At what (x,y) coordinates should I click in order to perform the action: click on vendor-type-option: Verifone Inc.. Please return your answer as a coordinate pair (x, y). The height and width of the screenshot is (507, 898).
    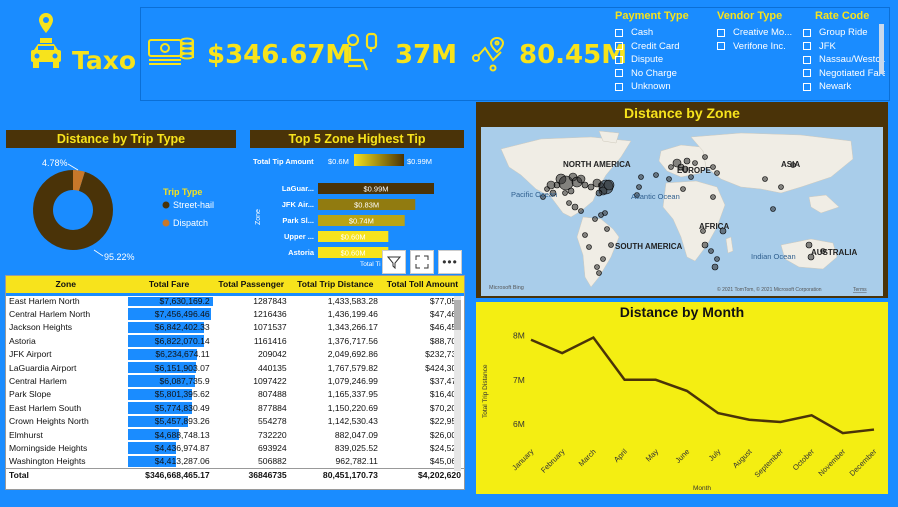
    Looking at the image, I should click on (761, 47).